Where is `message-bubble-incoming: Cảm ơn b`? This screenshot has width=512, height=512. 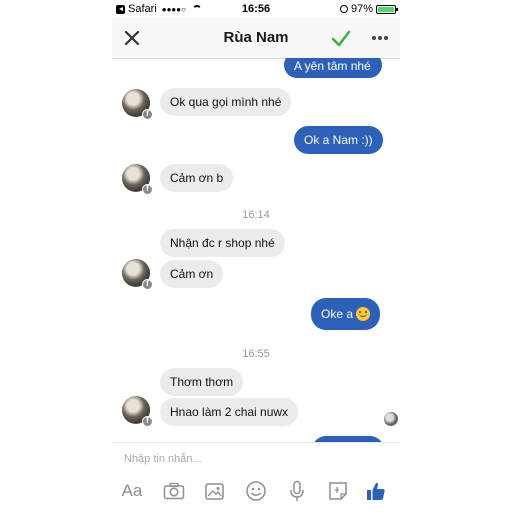
message-bubble-incoming: Cảm ơn b is located at coordinates (197, 178).